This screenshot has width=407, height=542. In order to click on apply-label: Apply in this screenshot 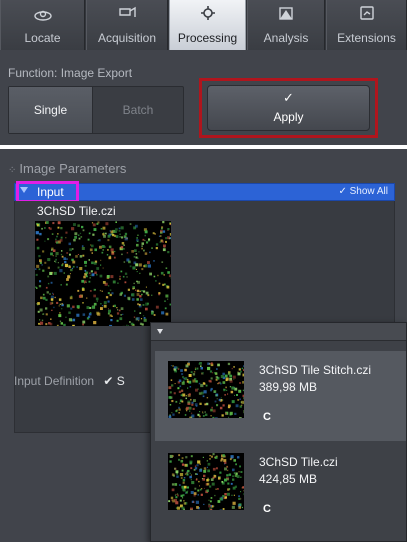, I will do `click(288, 117)`.